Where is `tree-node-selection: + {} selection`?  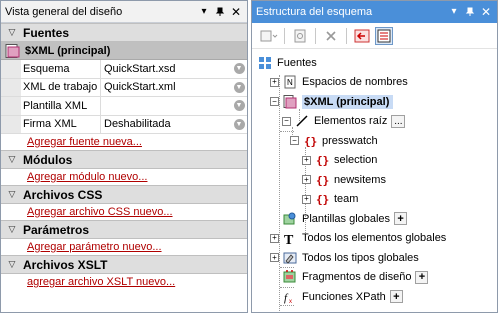
tree-node-selection: + {} selection is located at coordinates (374, 161).